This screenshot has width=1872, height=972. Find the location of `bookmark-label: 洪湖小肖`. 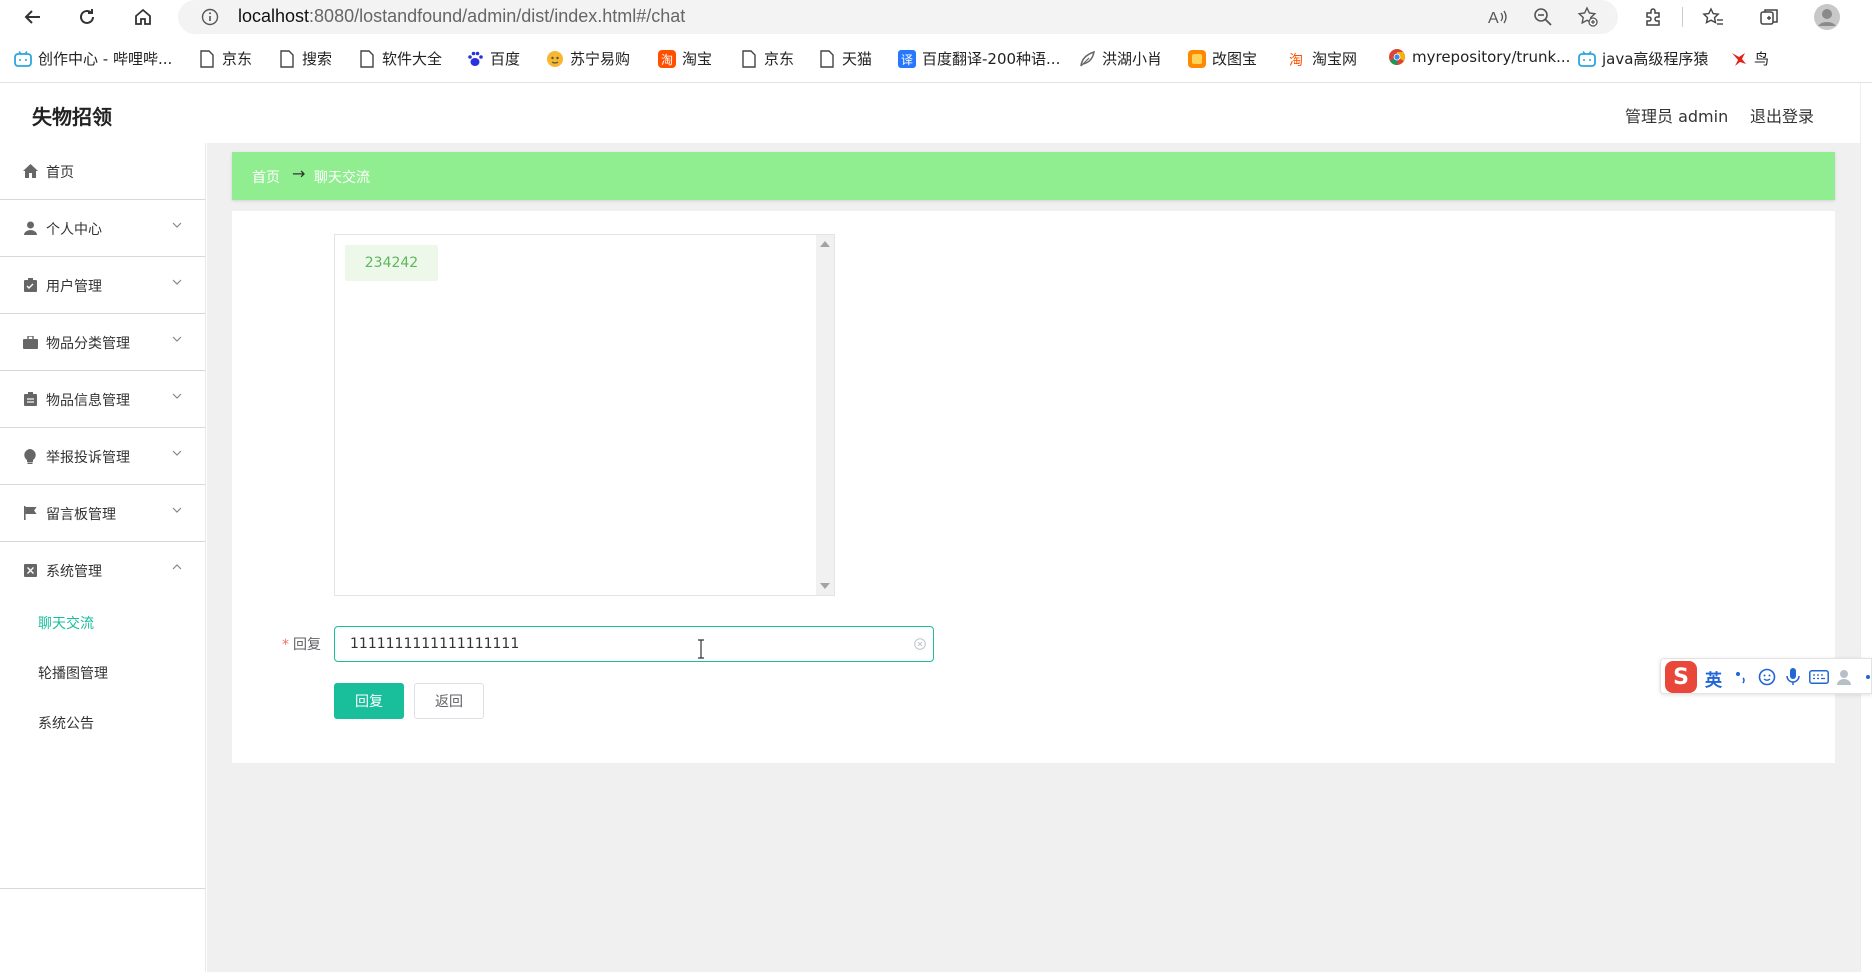

bookmark-label: 洪湖小肖 is located at coordinates (1132, 59).